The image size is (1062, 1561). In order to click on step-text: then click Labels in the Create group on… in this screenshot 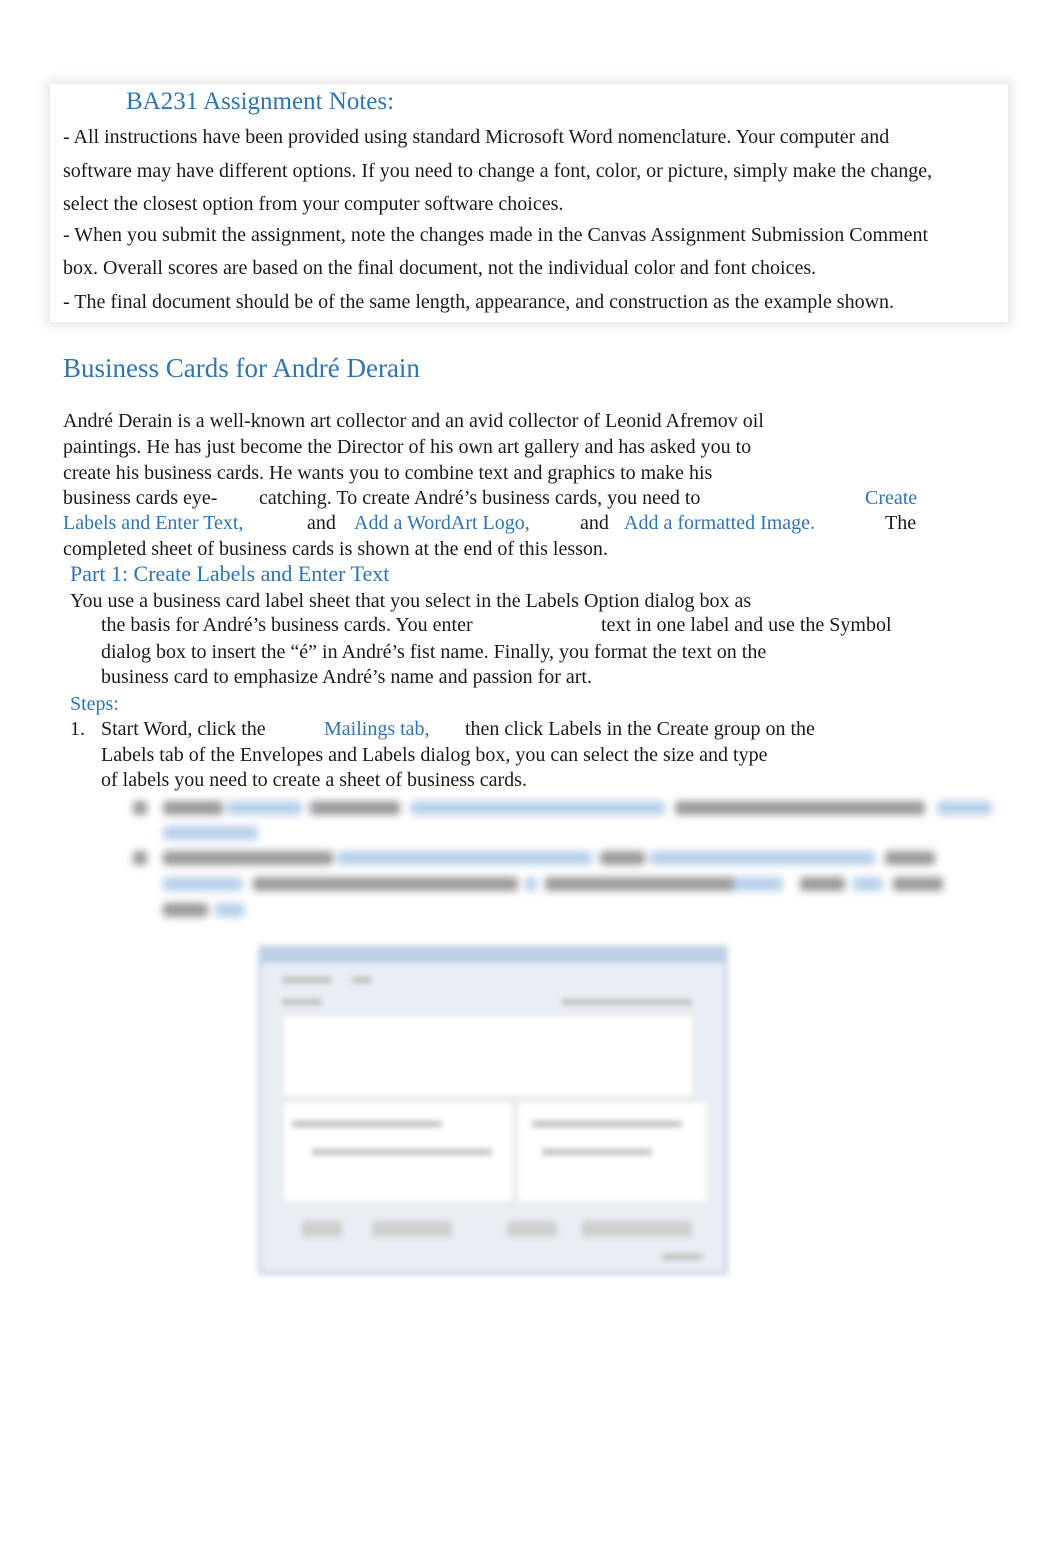, I will do `click(640, 729)`.